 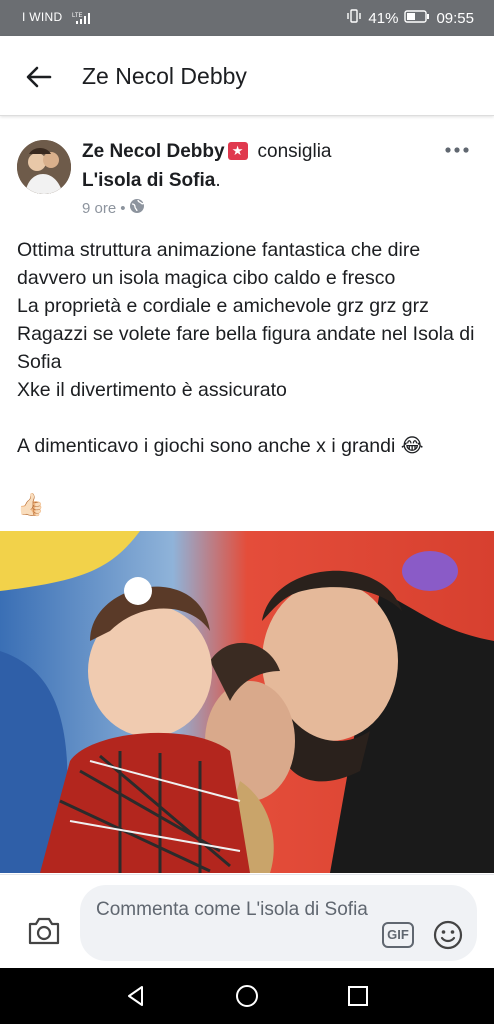 What do you see at coordinates (99, 208) in the screenshot?
I see `post-time: 9 ore` at bounding box center [99, 208].